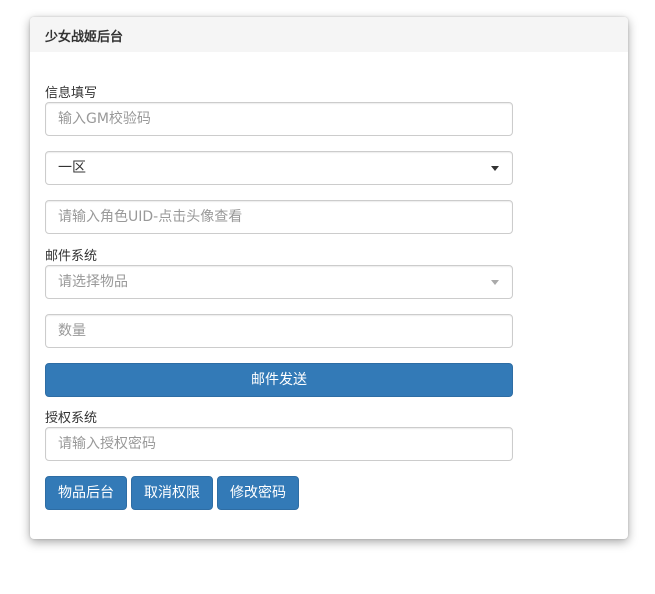  Describe the element at coordinates (71, 418) in the screenshot. I see `auth-section-label: 授权系统` at that location.